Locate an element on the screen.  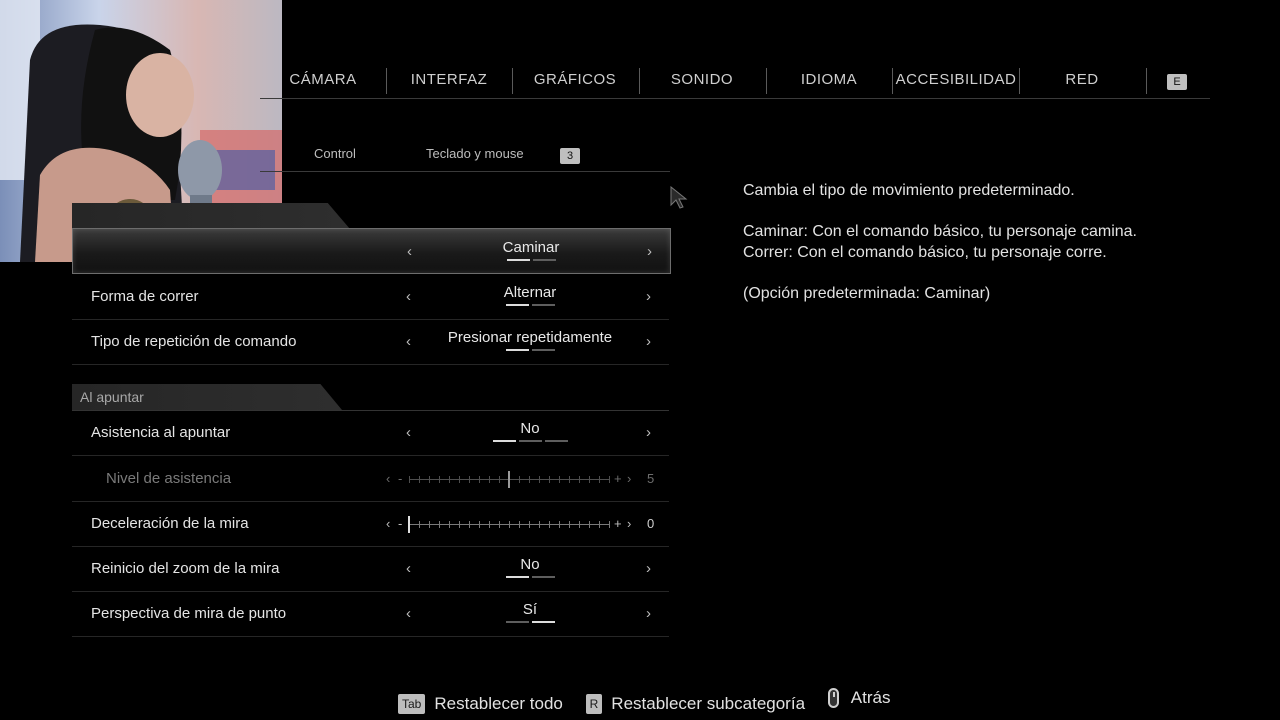
assist-level-slider: ‹ - + › is located at coordinates (507, 479).